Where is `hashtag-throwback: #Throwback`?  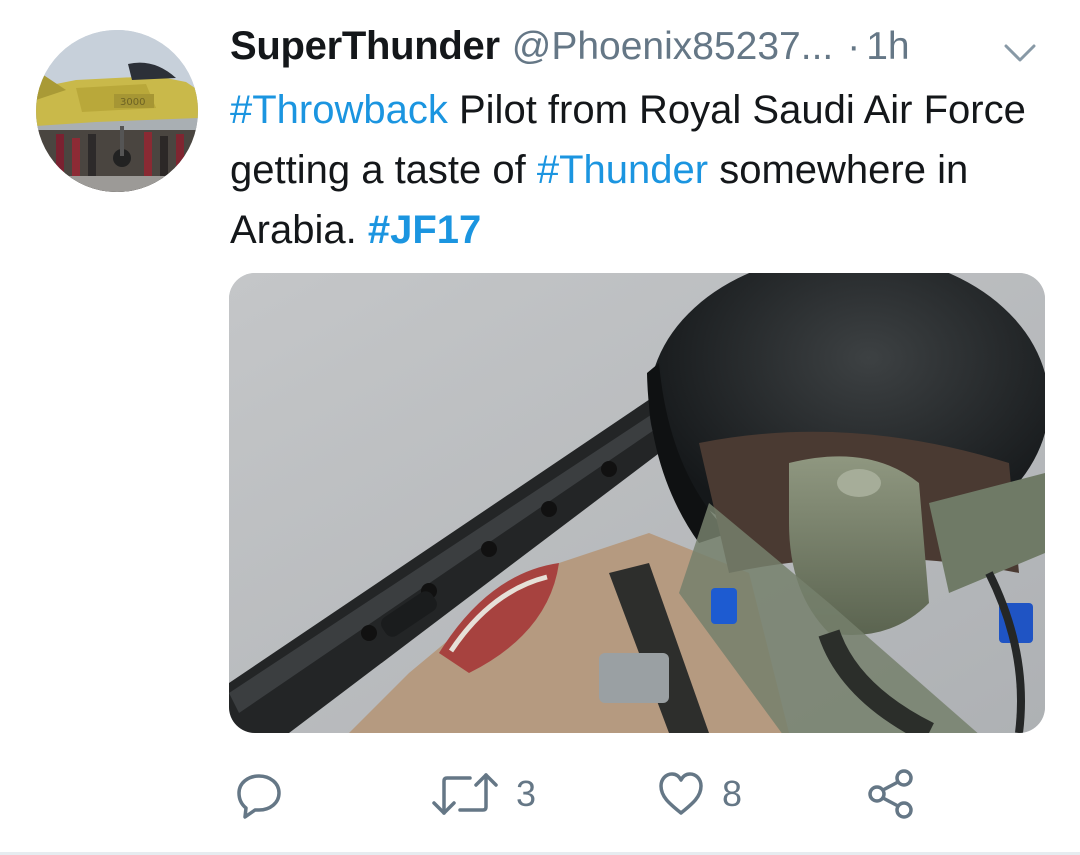 hashtag-throwback: #Throwback is located at coordinates (339, 110).